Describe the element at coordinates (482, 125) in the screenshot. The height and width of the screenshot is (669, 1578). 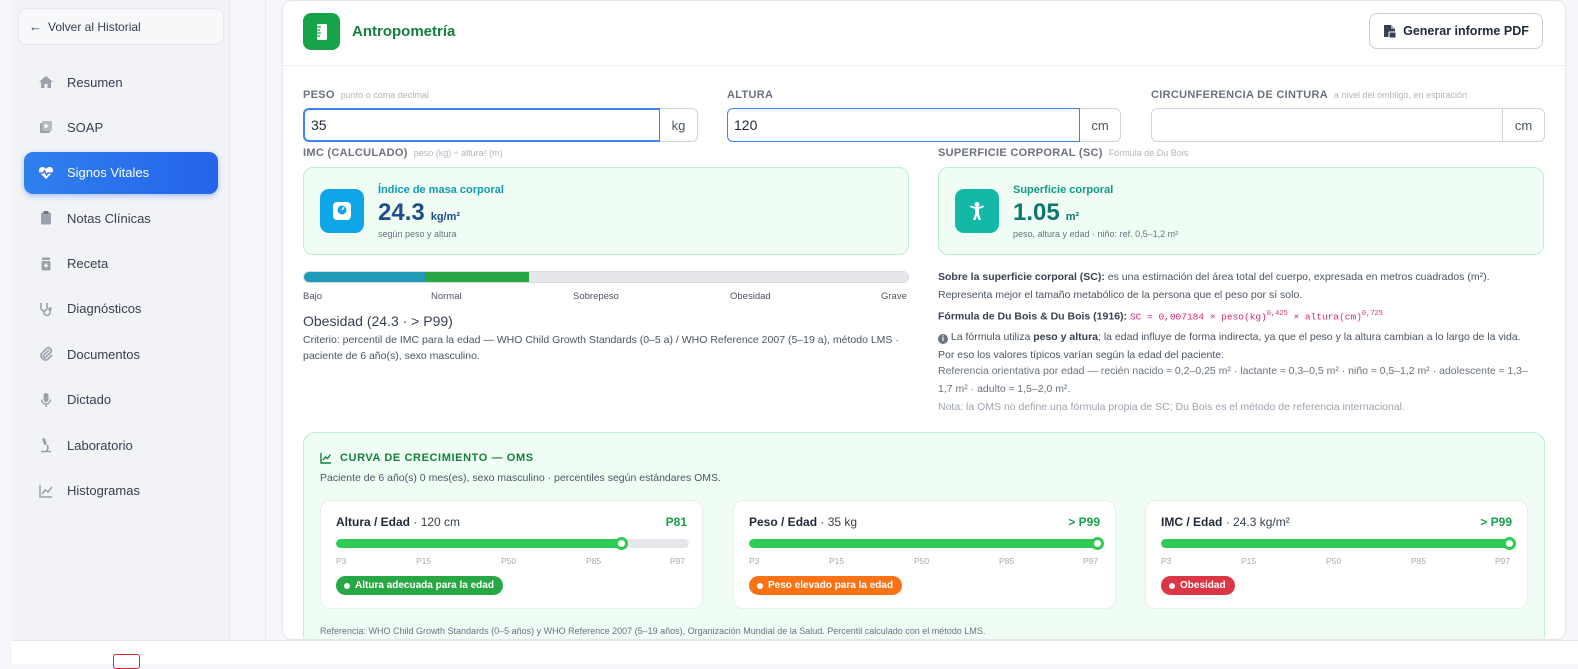
I see `weight-input: 35` at that location.